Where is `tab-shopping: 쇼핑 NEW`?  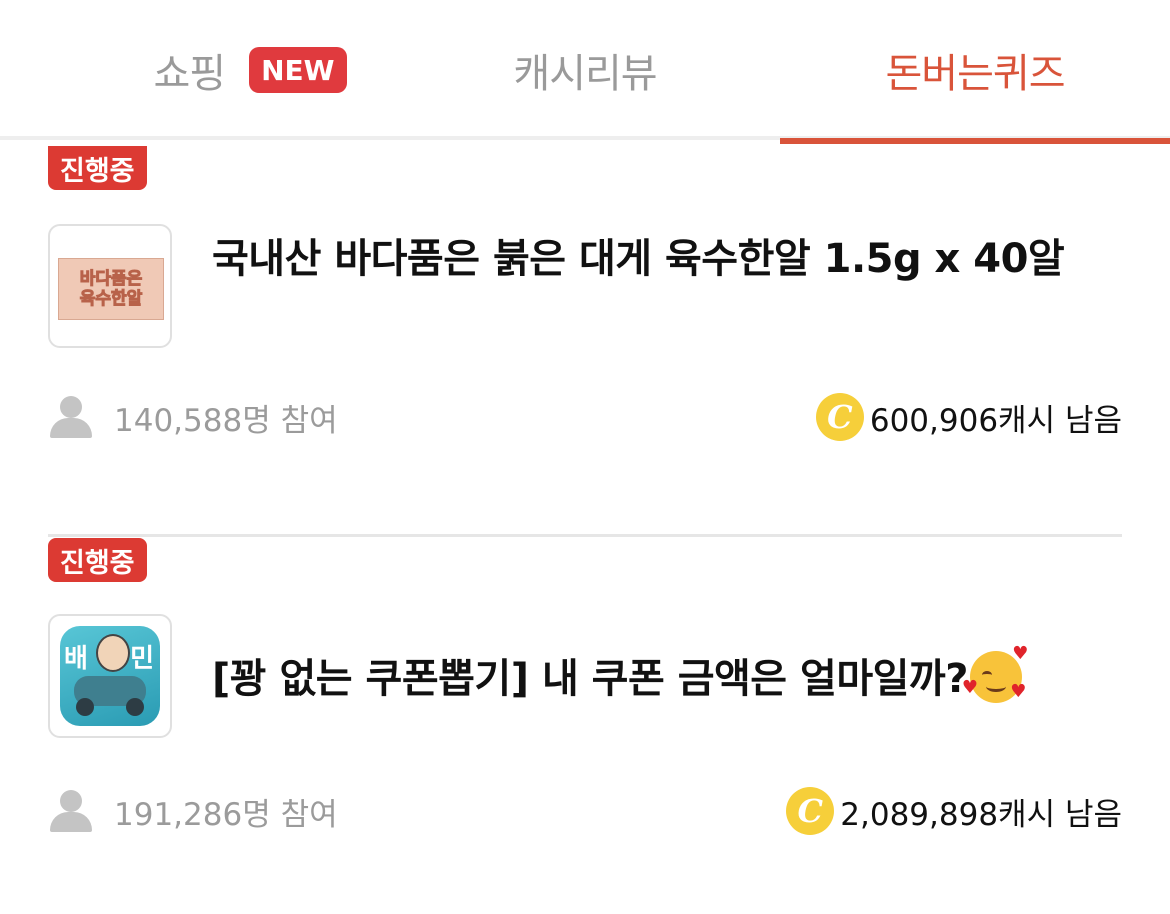 tab-shopping: 쇼핑 NEW is located at coordinates (250, 70).